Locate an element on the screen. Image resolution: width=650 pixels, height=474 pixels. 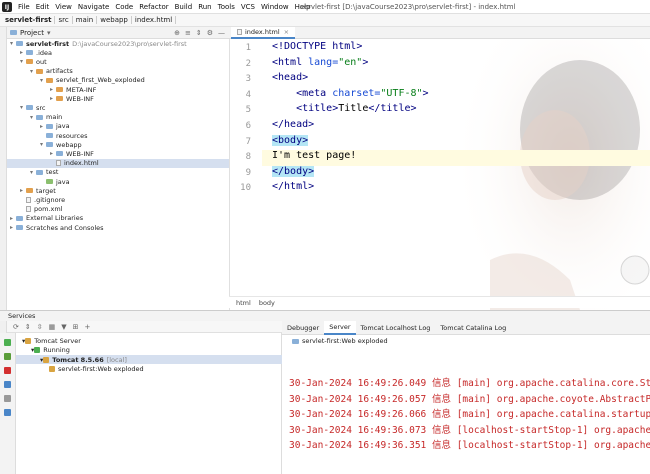
tab-index-html: index.html × is located at coordinates (263, 33).